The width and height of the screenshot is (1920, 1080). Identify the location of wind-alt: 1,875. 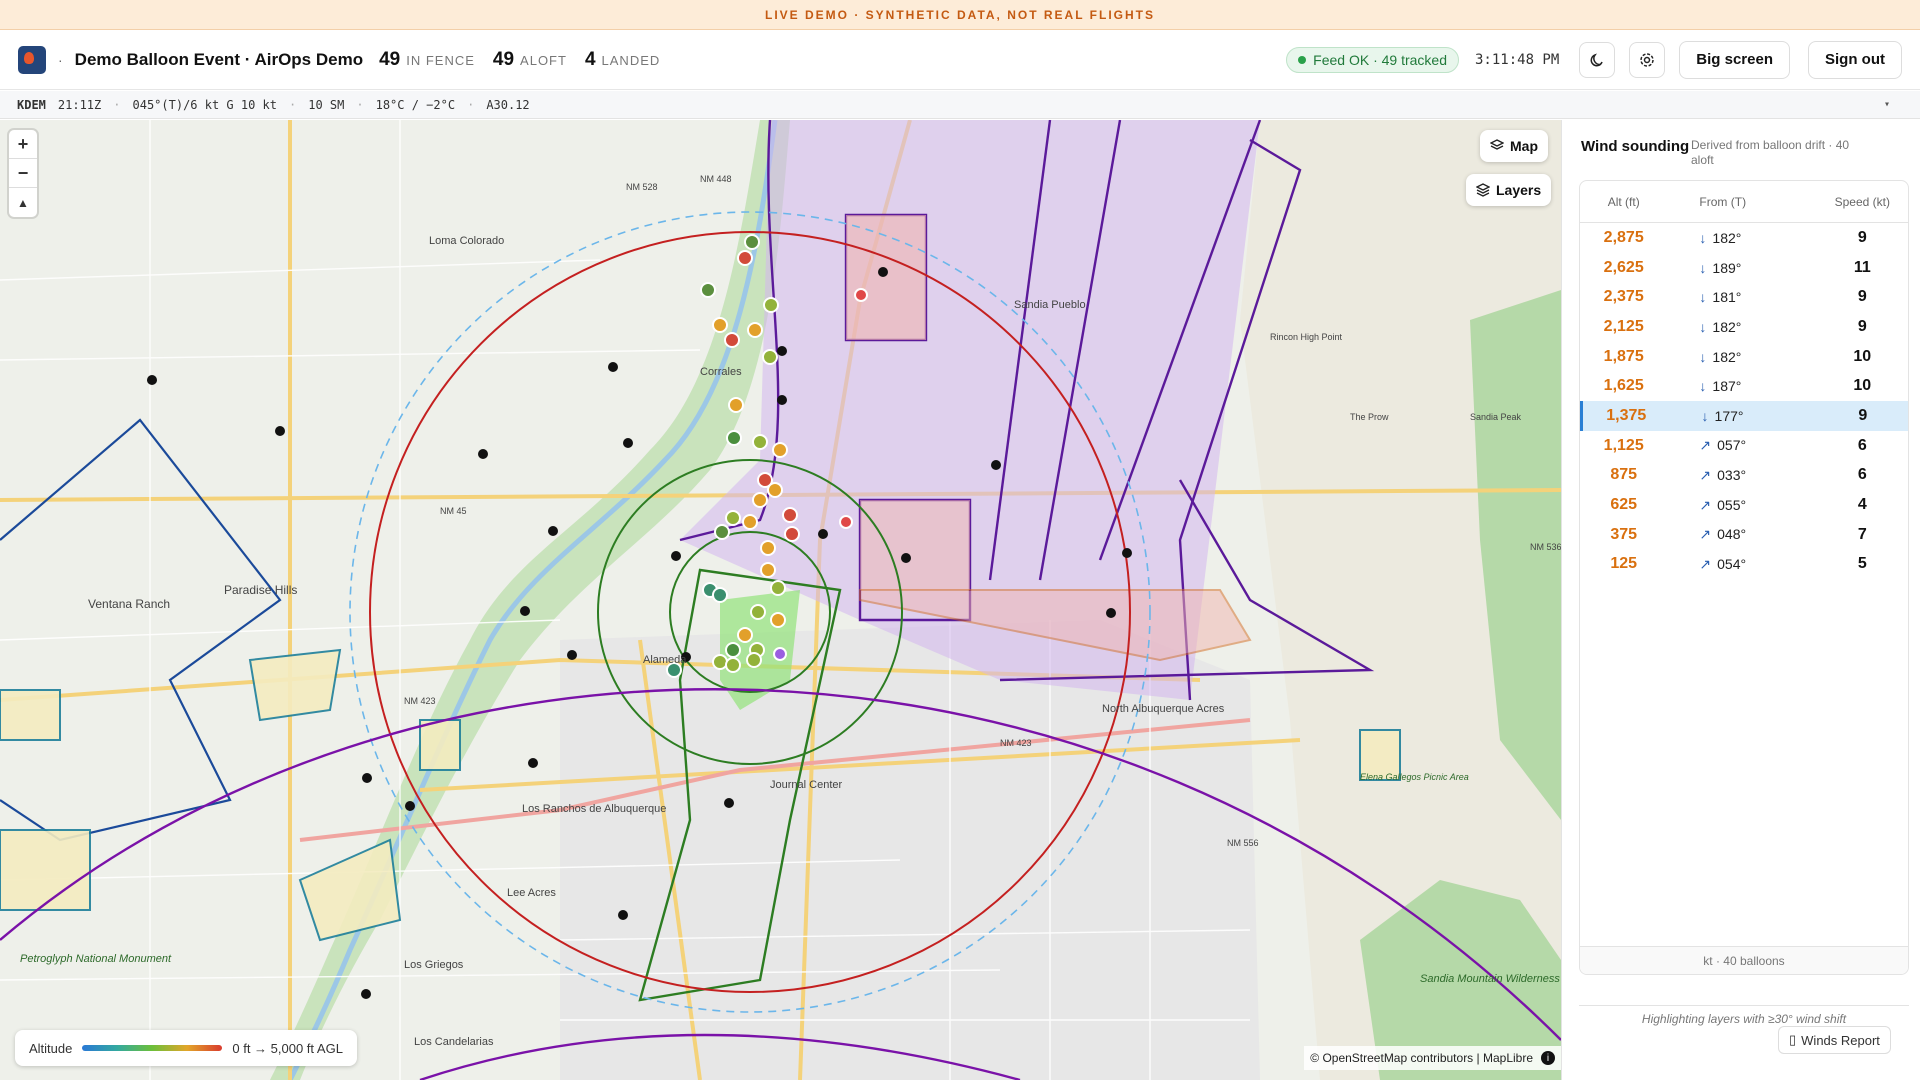
(1623, 356).